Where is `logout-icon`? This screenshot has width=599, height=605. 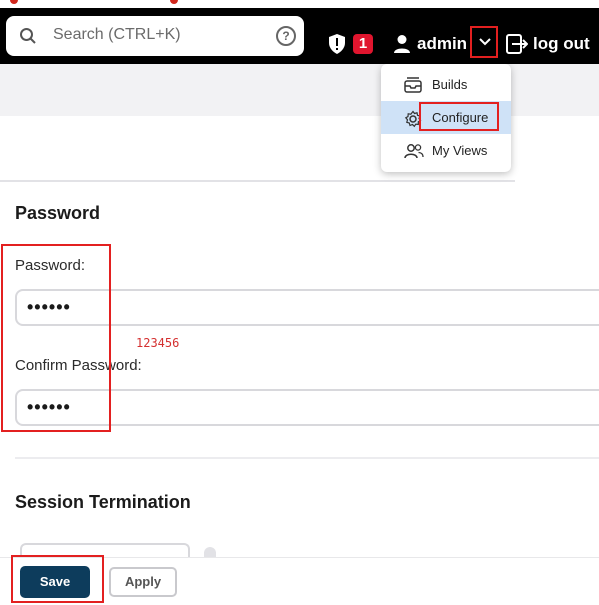 logout-icon is located at coordinates (517, 44).